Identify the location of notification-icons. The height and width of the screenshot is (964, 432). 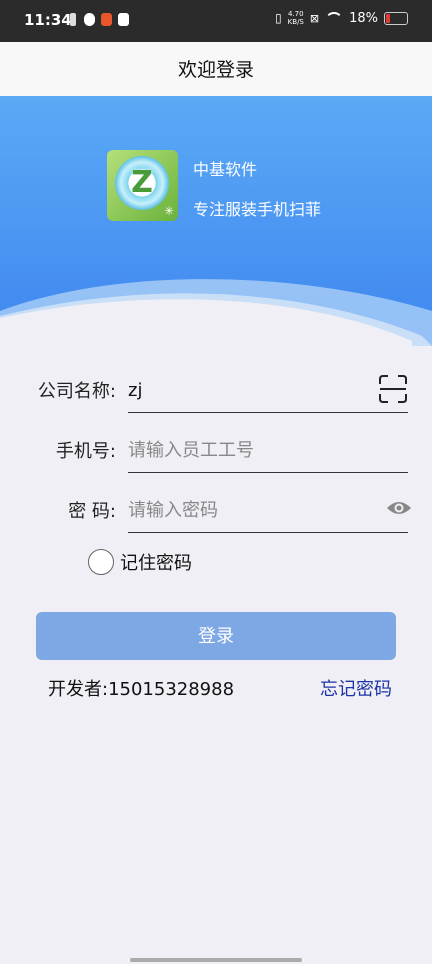
(99, 19).